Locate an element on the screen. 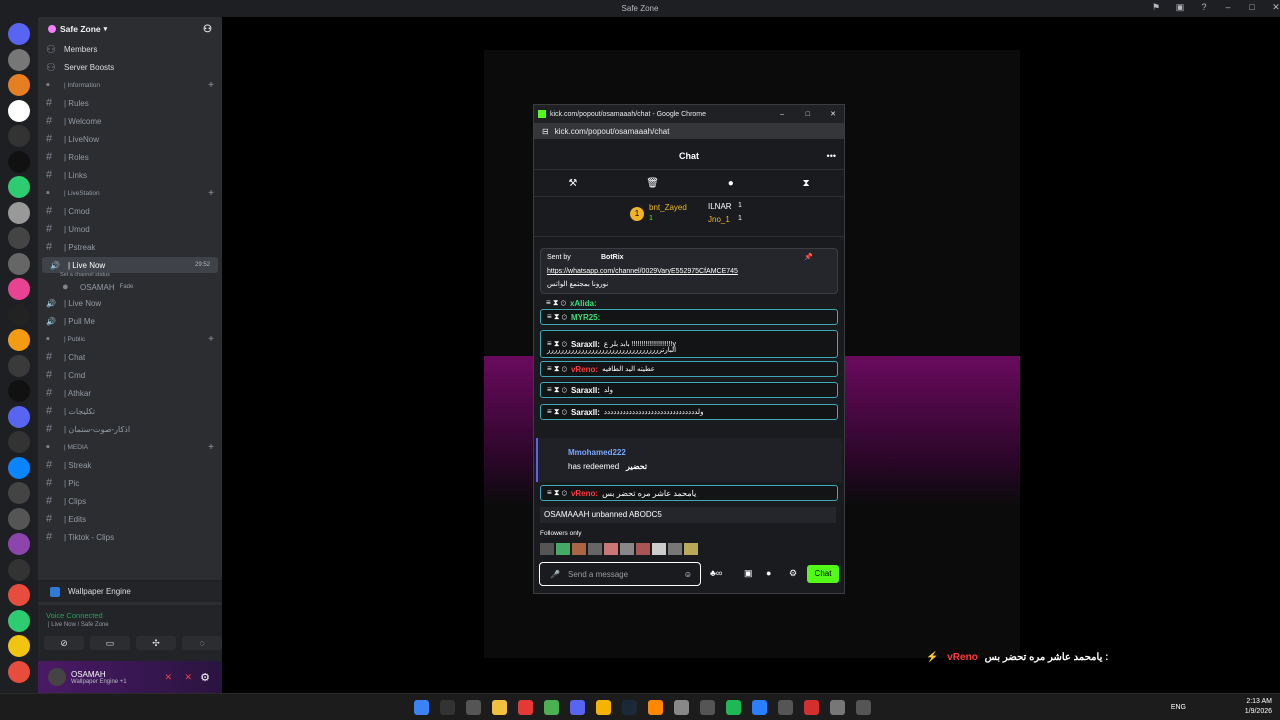  send-chat-button: Chat is located at coordinates (823, 574).